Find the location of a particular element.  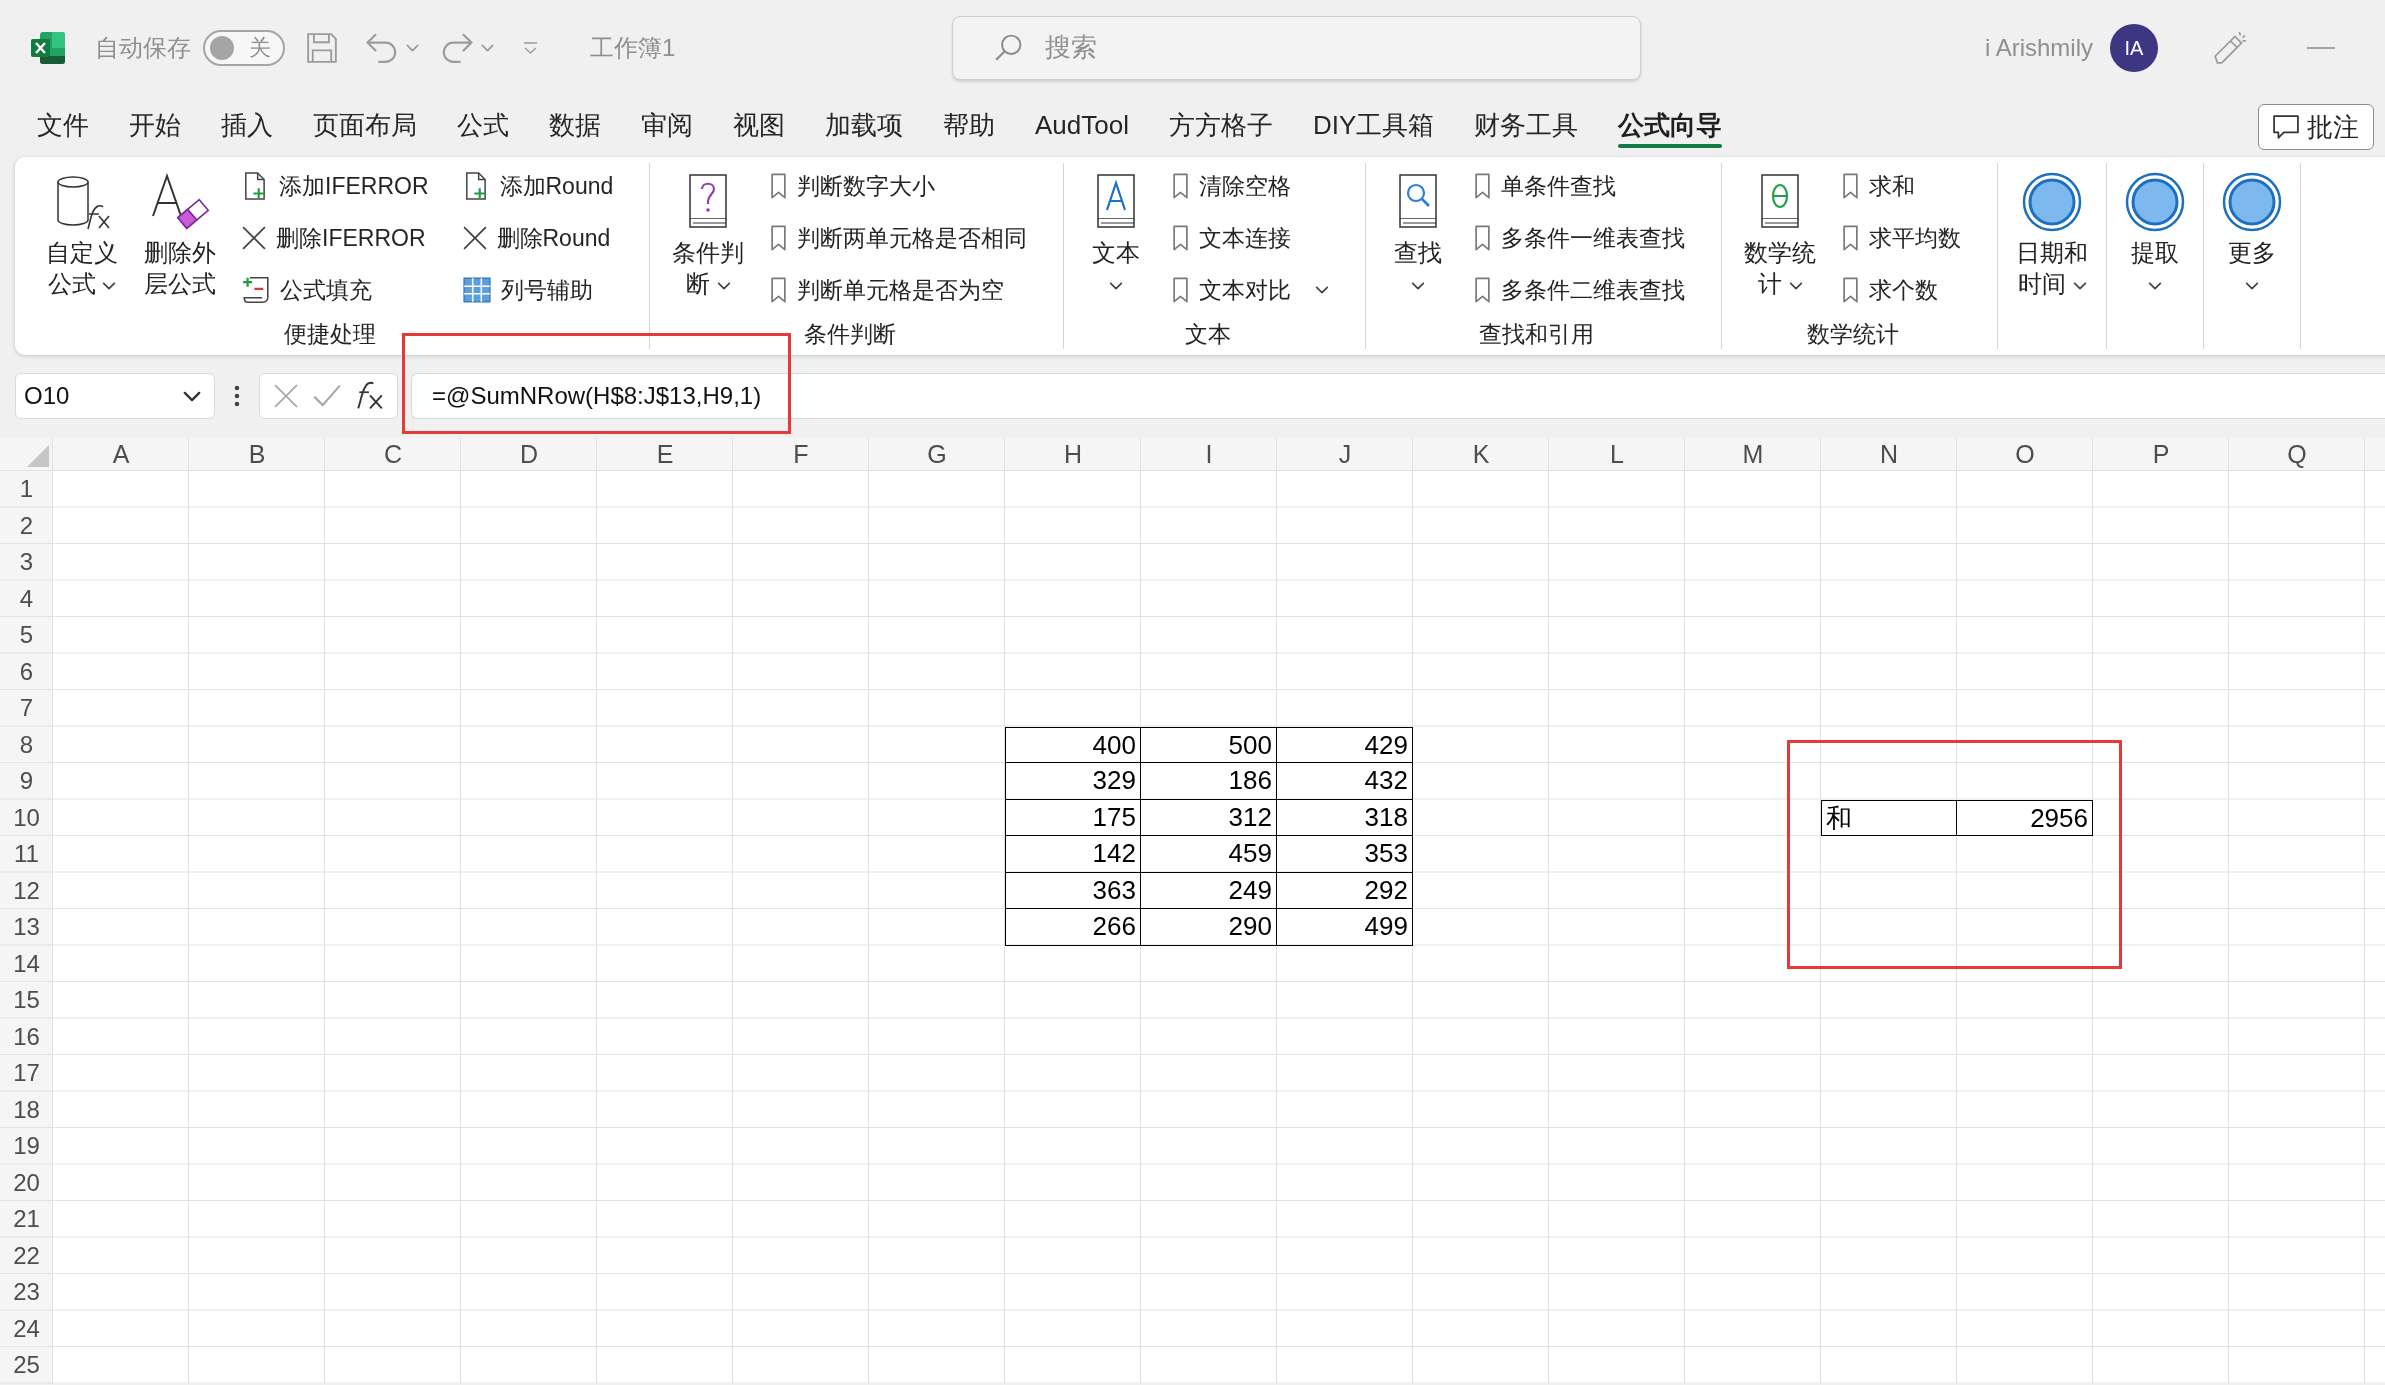

ribbon-button: 文本 is located at coordinates (1116, 232).